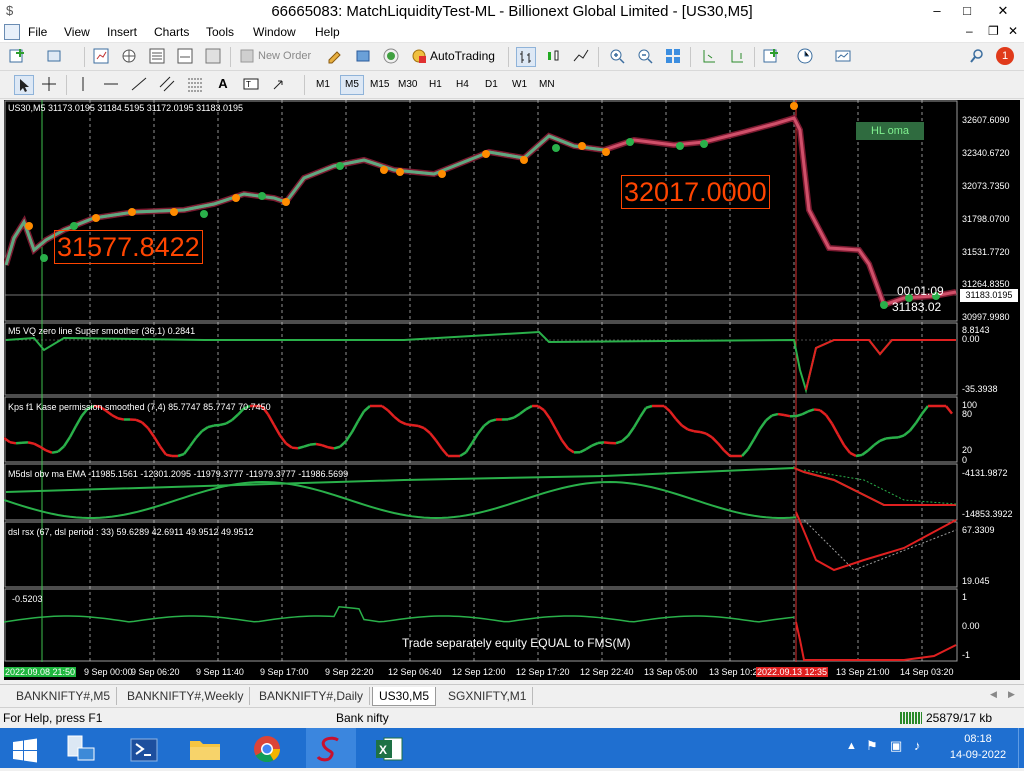 Image resolution: width=1024 pixels, height=771 pixels. Describe the element at coordinates (980, 389) in the screenshot. I see `vq-axis-label: -35.3938` at that location.